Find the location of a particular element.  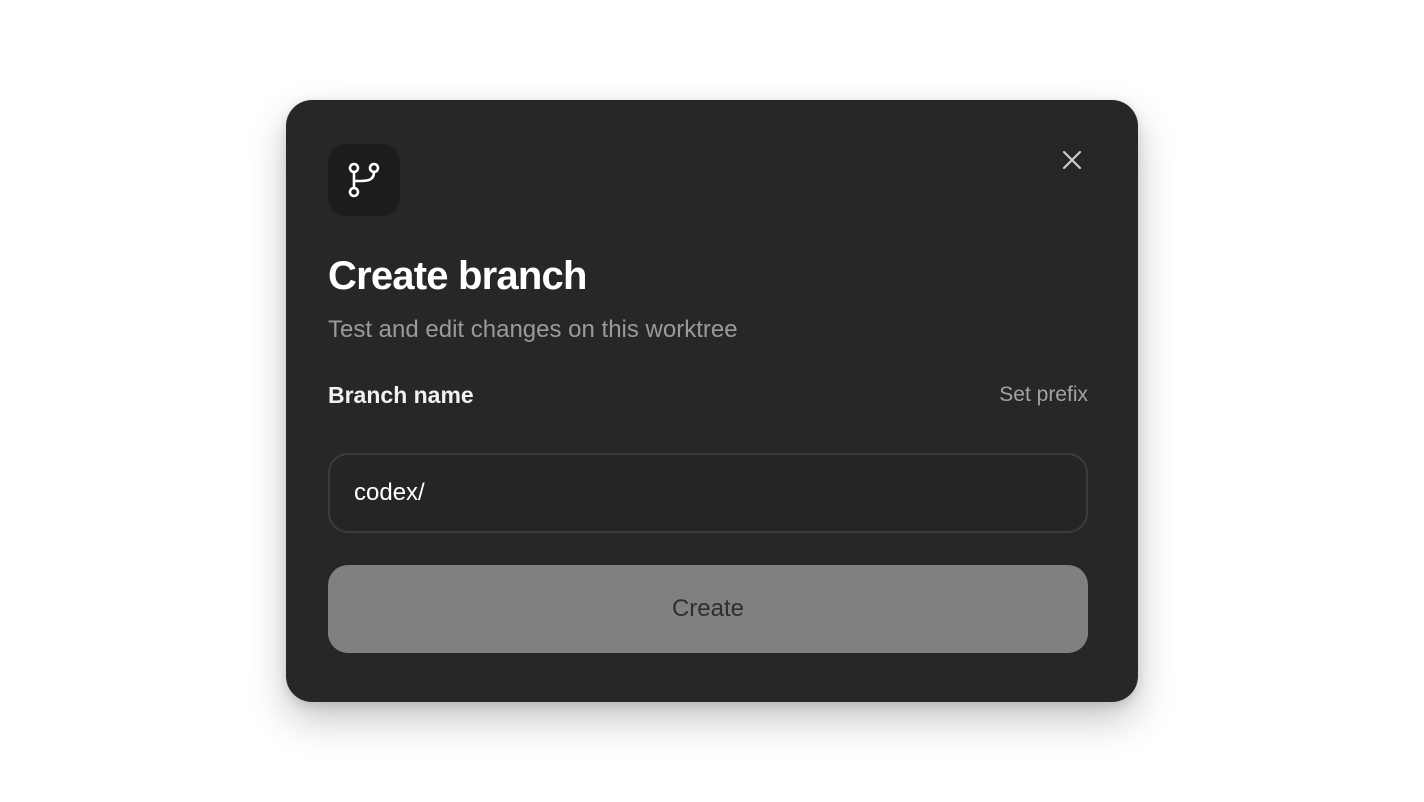

git-branch-icon is located at coordinates (364, 180).